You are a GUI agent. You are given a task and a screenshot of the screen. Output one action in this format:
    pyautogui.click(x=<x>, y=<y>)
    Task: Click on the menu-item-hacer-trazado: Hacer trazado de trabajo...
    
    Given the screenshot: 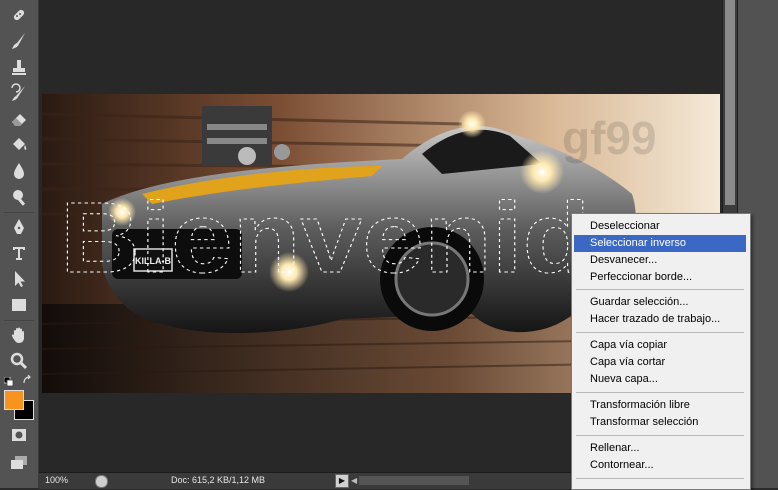 What is the action you would take?
    pyautogui.click(x=660, y=319)
    